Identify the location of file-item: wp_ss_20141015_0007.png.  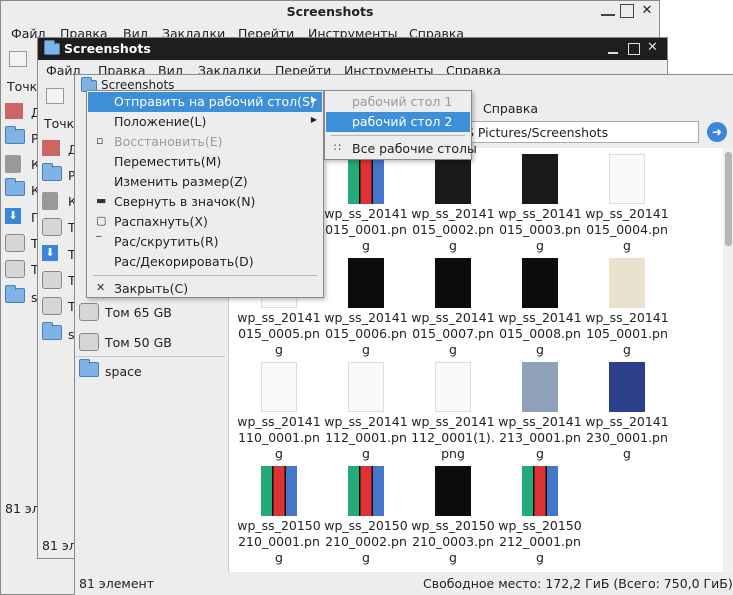
(453, 310).